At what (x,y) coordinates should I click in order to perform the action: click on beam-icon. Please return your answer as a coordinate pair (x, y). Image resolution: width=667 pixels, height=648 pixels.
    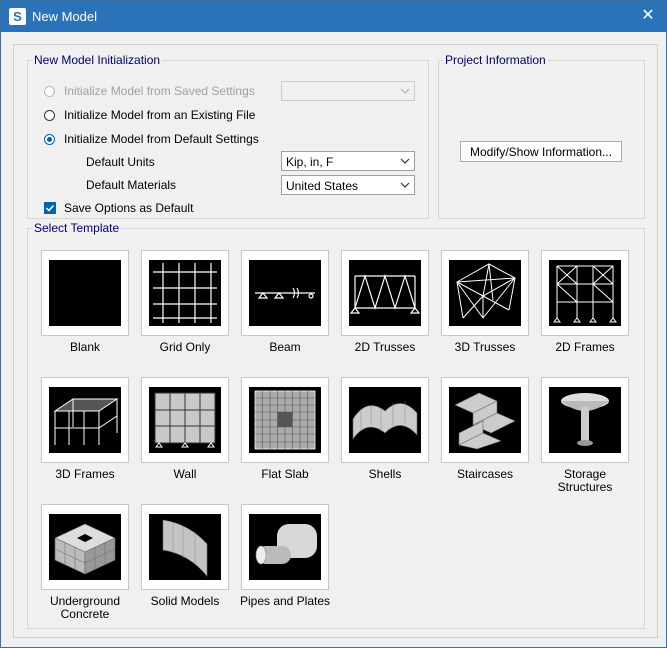
    Looking at the image, I should click on (285, 293).